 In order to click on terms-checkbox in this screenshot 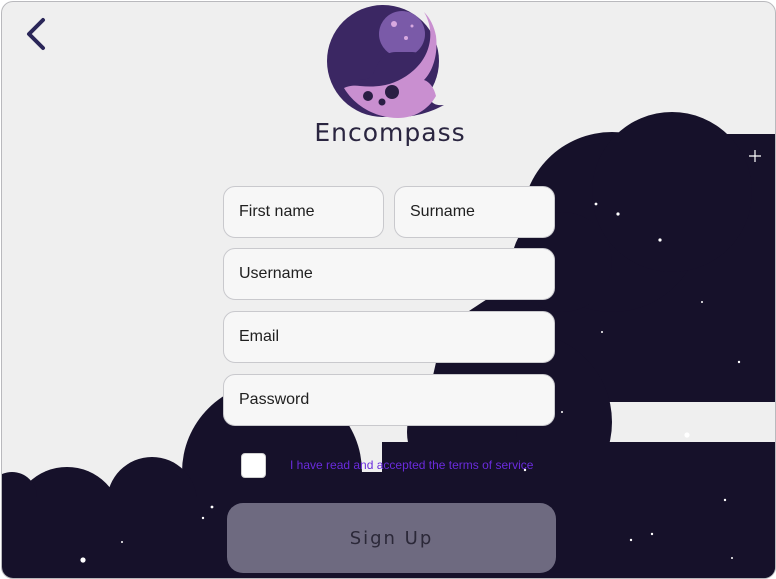, I will do `click(253, 465)`.